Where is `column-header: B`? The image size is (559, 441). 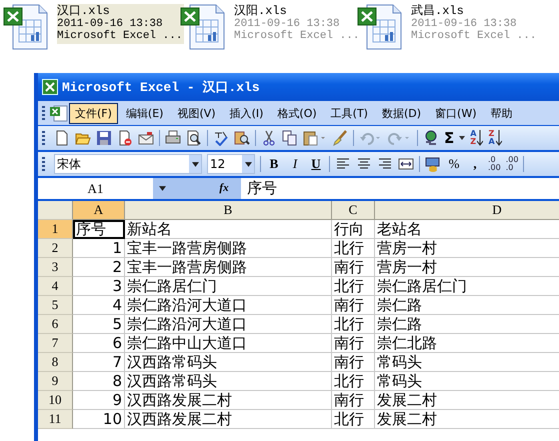
column-header: B is located at coordinates (228, 210).